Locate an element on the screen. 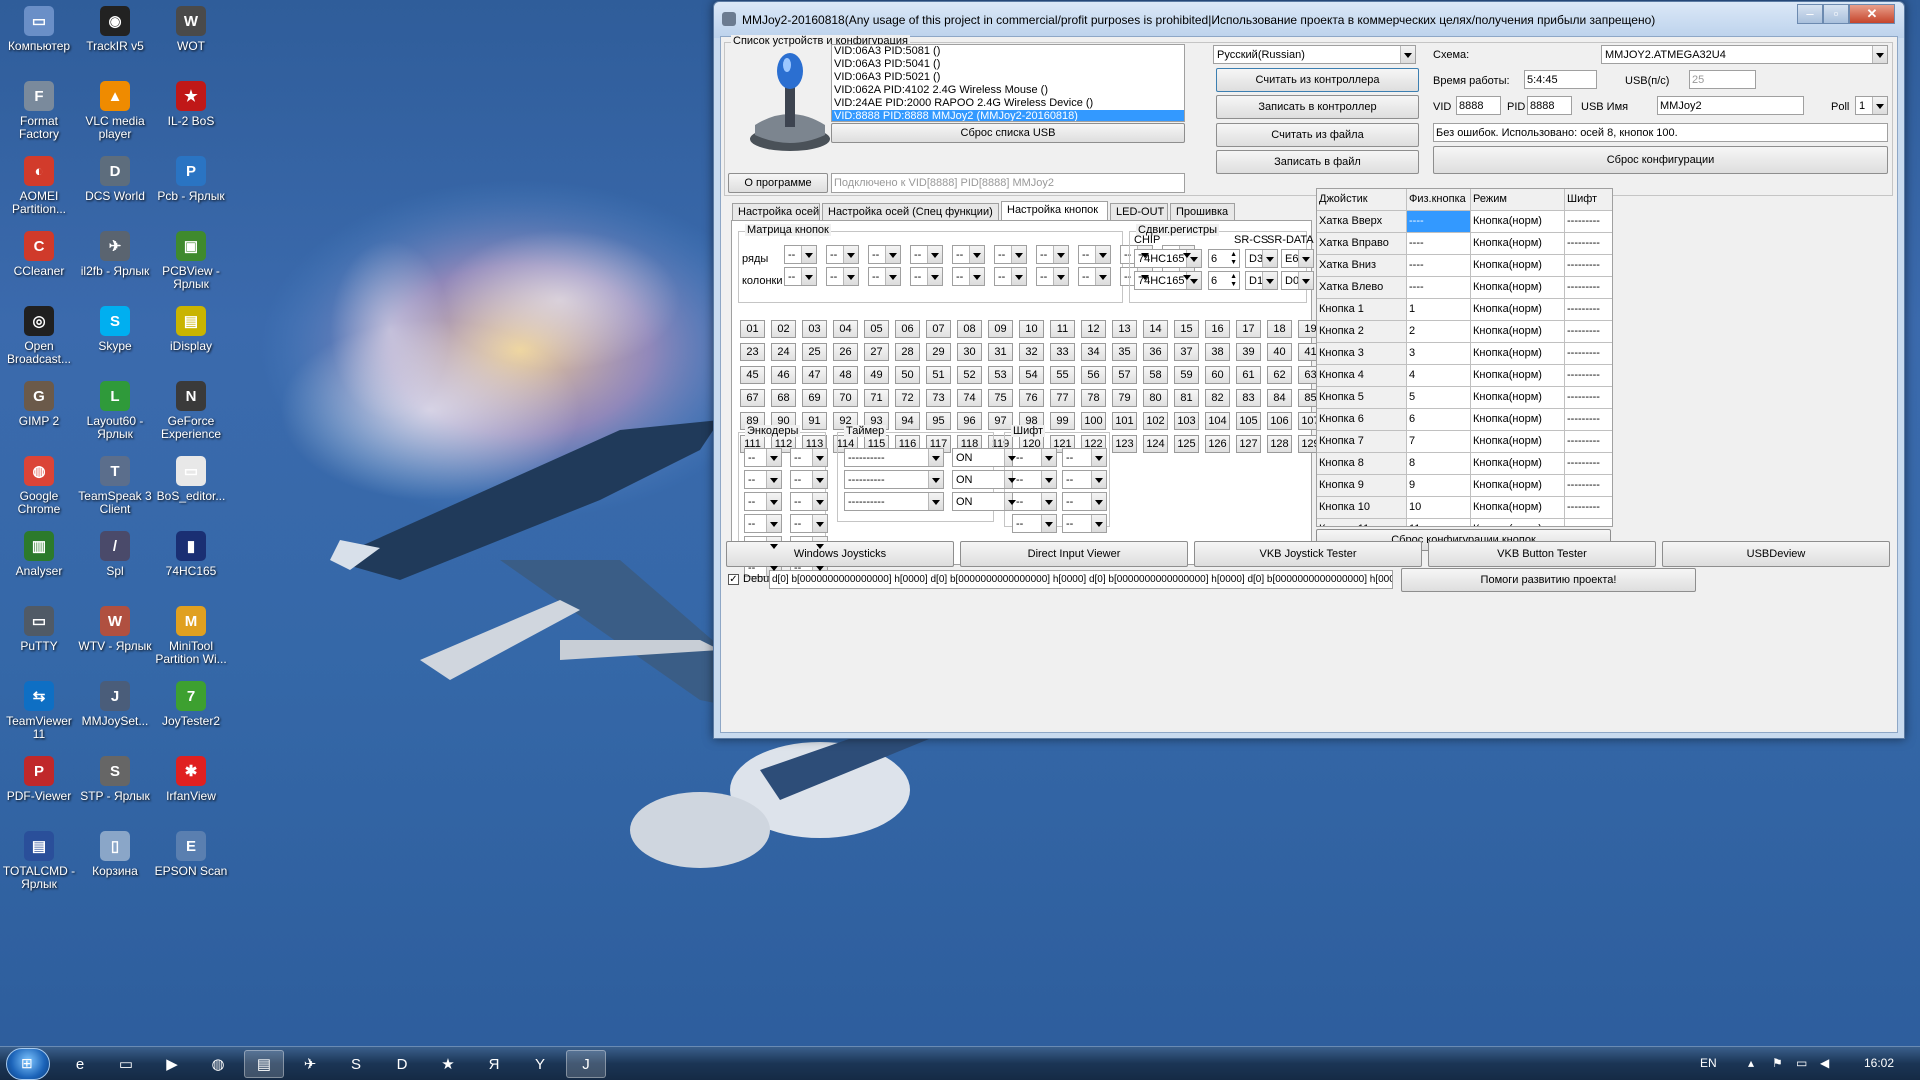 This screenshot has height=1080, width=1920. show-hidden-icons-icon: ▴ is located at coordinates (1751, 1063).